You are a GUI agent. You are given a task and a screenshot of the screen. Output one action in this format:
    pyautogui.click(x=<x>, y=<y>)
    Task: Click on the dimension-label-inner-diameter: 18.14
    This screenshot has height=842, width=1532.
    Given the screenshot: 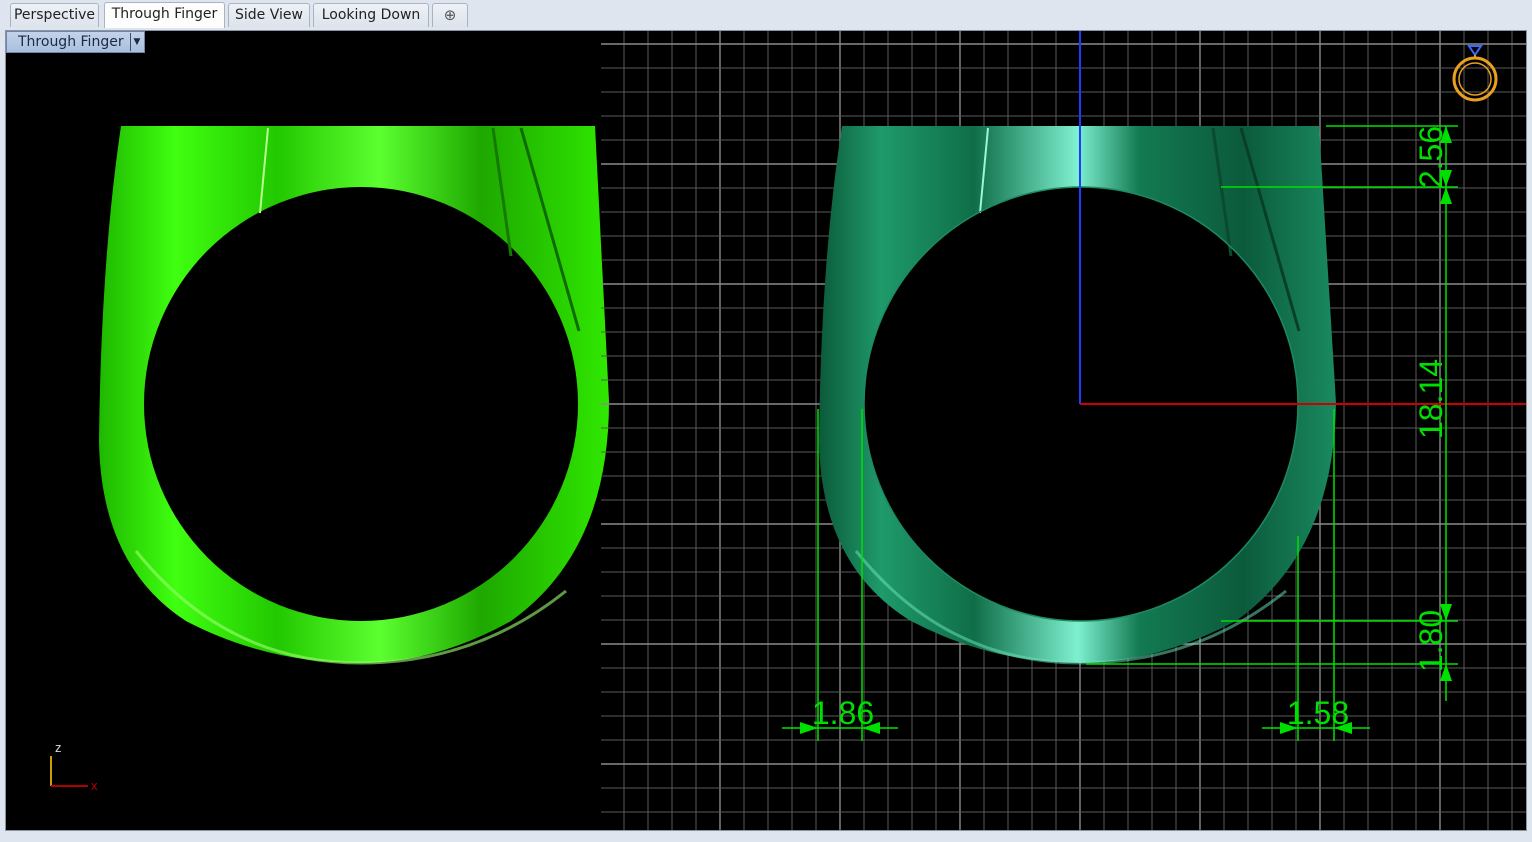 What is the action you would take?
    pyautogui.click(x=1431, y=399)
    